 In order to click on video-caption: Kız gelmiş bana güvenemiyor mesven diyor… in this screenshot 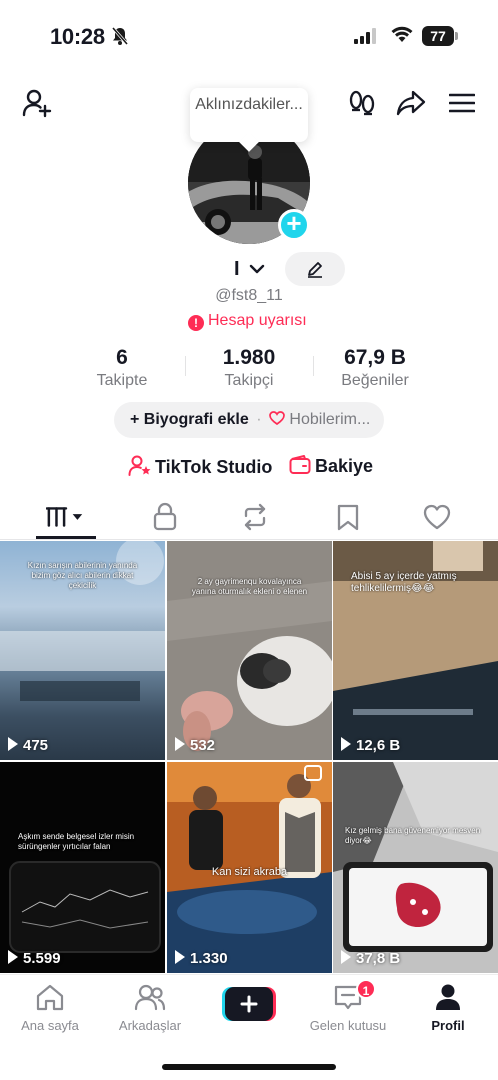, I will do `click(413, 835)`.